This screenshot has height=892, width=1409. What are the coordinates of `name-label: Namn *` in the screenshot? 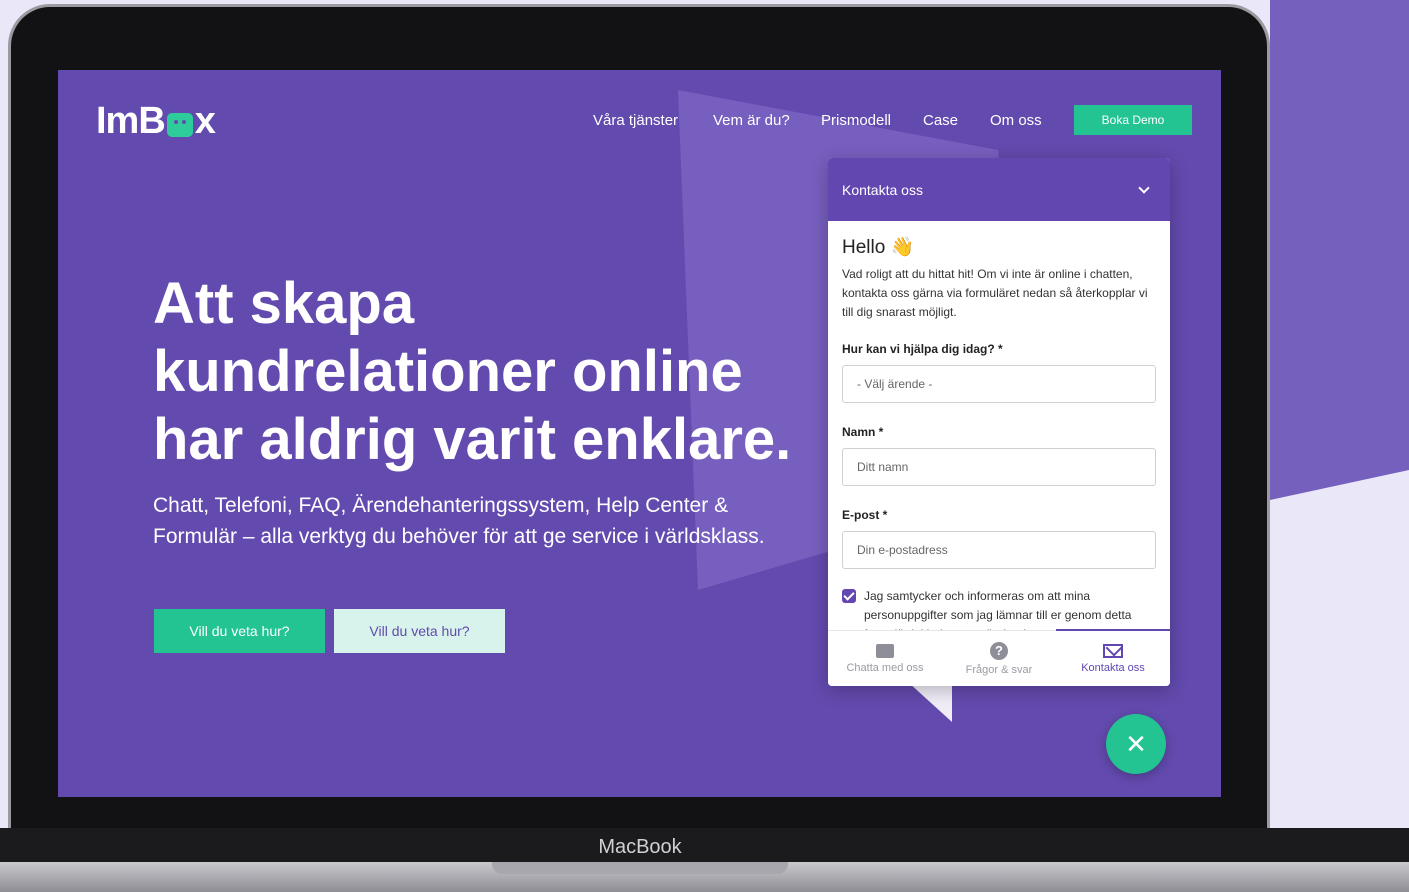 It's located at (863, 432).